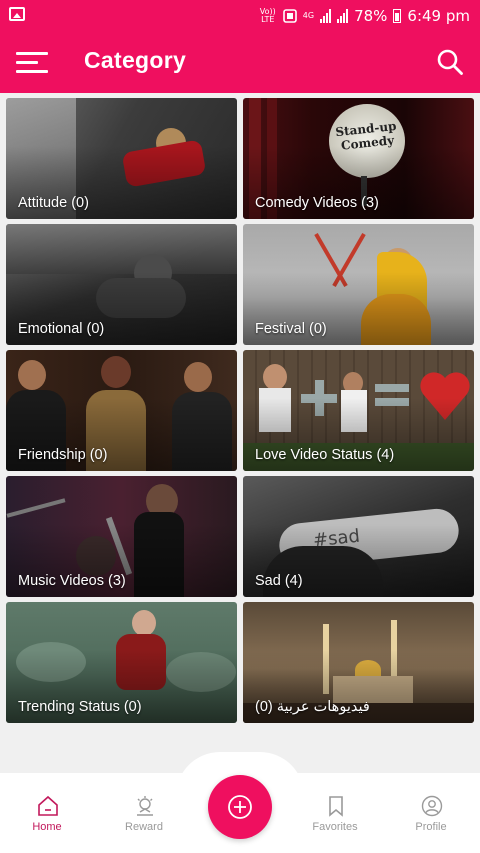 Image resolution: width=480 pixels, height=853 pixels. What do you see at coordinates (48, 805) in the screenshot?
I see `home-icon` at bounding box center [48, 805].